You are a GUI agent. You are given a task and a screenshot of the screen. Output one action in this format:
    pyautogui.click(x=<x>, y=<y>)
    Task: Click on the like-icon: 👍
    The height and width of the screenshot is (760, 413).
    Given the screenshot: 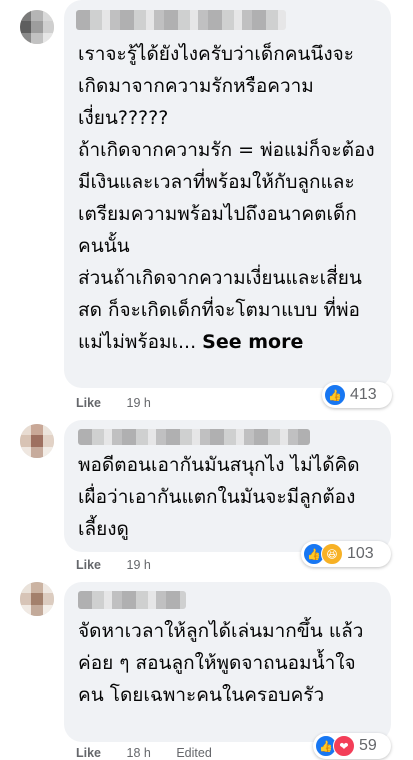 What is the action you would take?
    pyautogui.click(x=335, y=395)
    